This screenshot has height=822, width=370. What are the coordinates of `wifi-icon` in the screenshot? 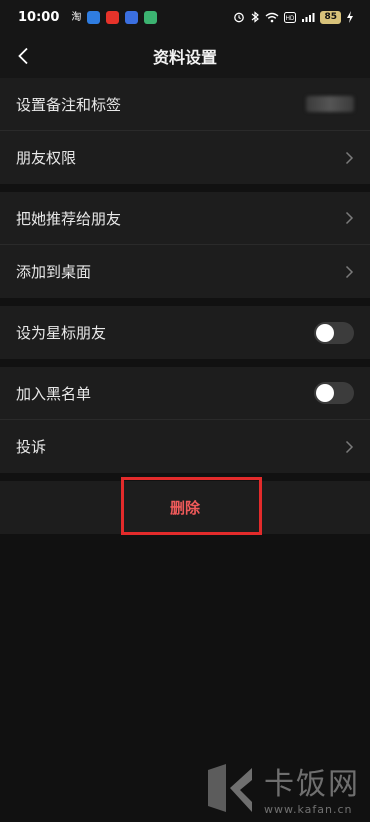 It's located at (272, 17).